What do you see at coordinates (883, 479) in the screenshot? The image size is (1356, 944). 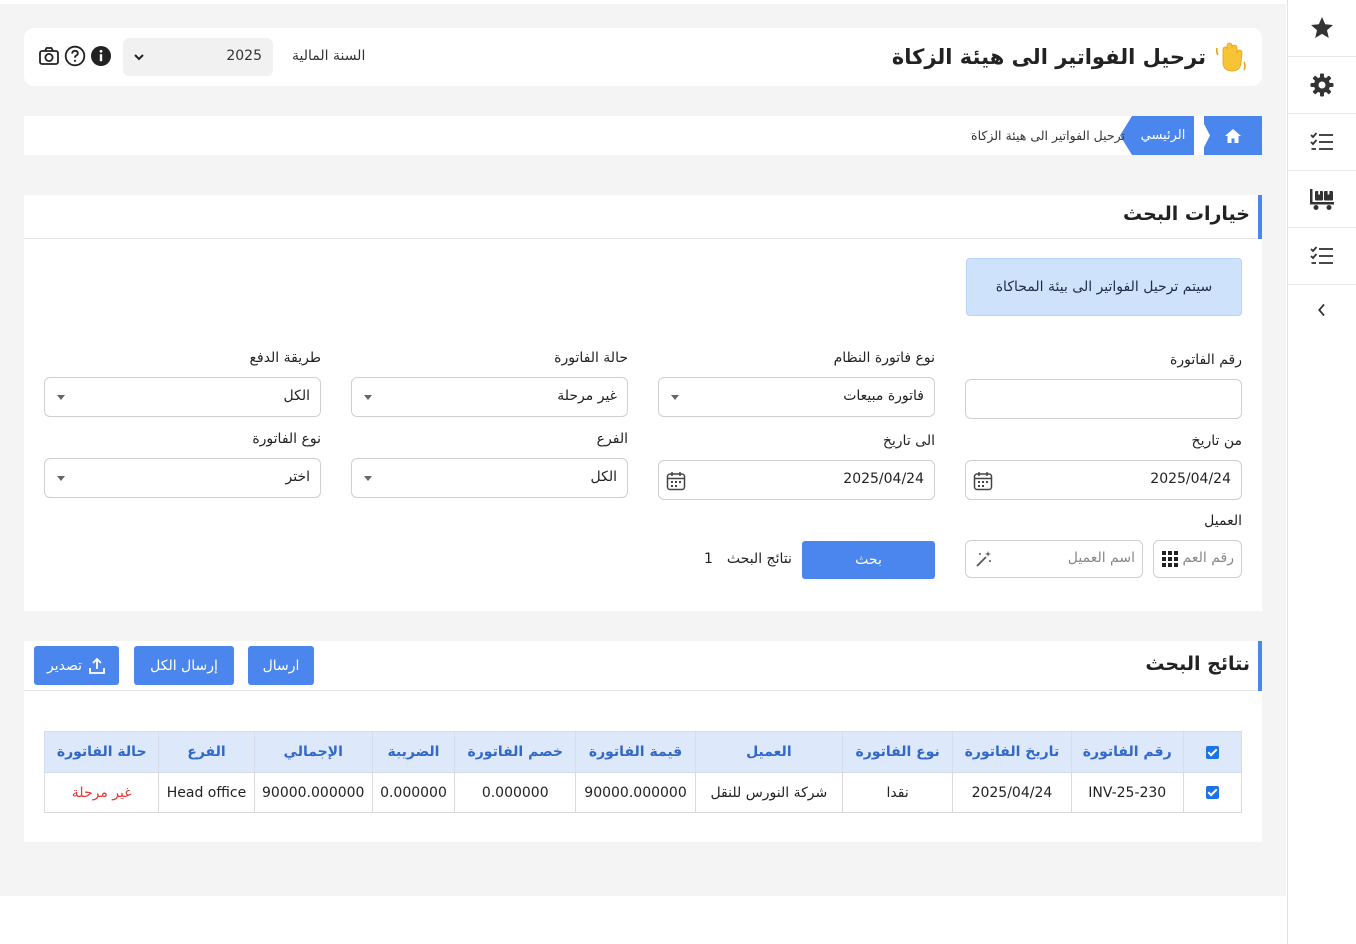 I see `to-date-value: 2025/04/24` at bounding box center [883, 479].